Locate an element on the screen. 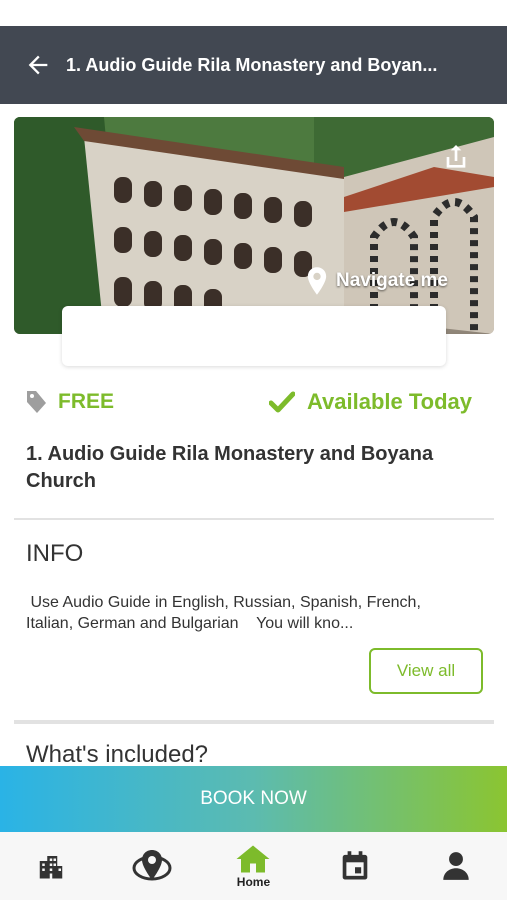 The image size is (507, 900). overlay-card is located at coordinates (254, 336).